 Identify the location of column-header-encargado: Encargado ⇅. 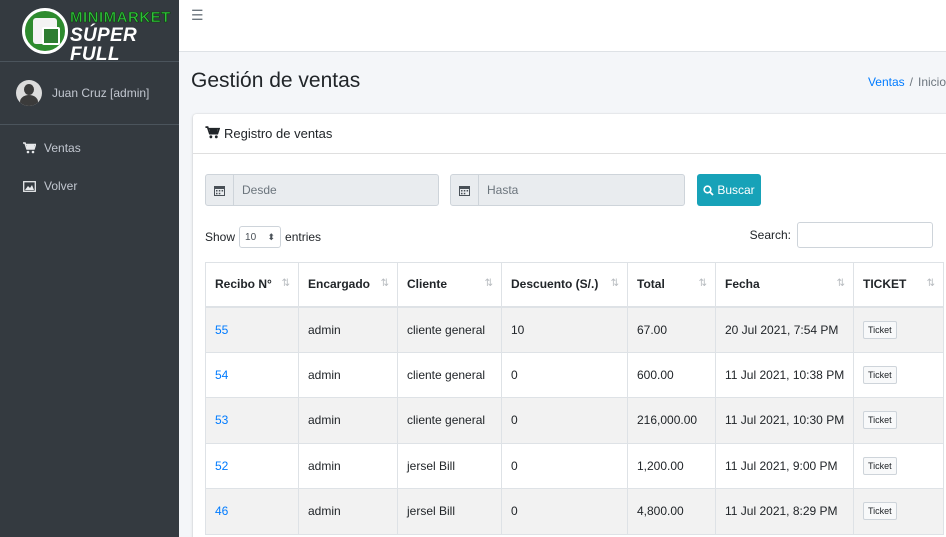
(348, 285).